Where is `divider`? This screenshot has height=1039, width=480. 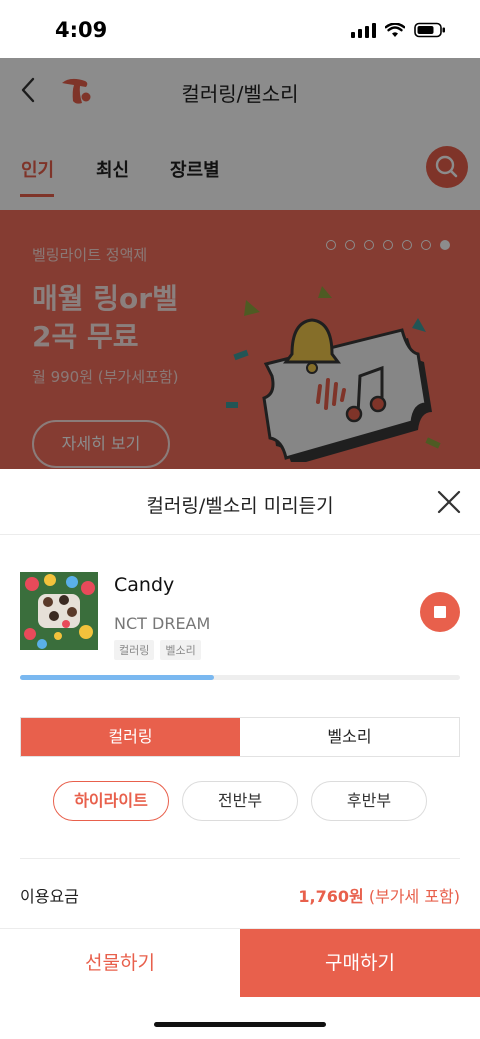
divider is located at coordinates (240, 858).